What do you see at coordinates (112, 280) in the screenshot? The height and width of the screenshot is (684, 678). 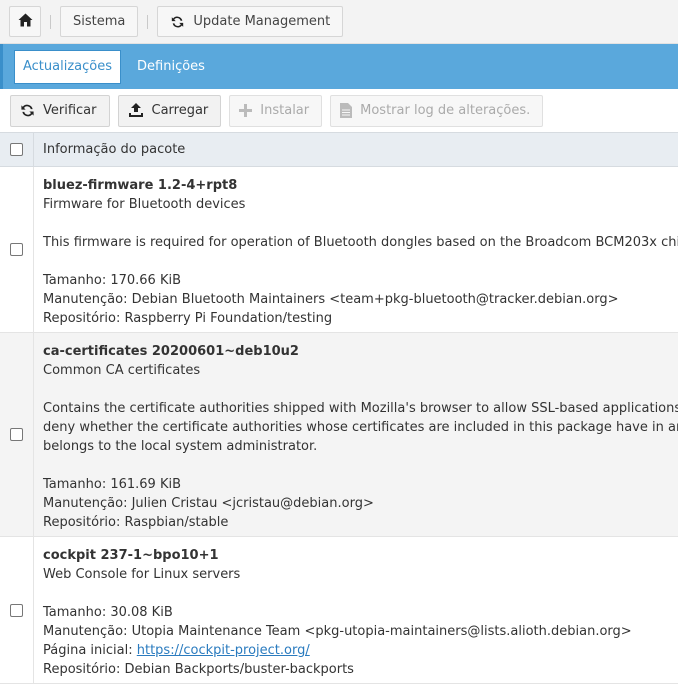 I see `package-size: Tamanho: 170.66 KiB` at bounding box center [112, 280].